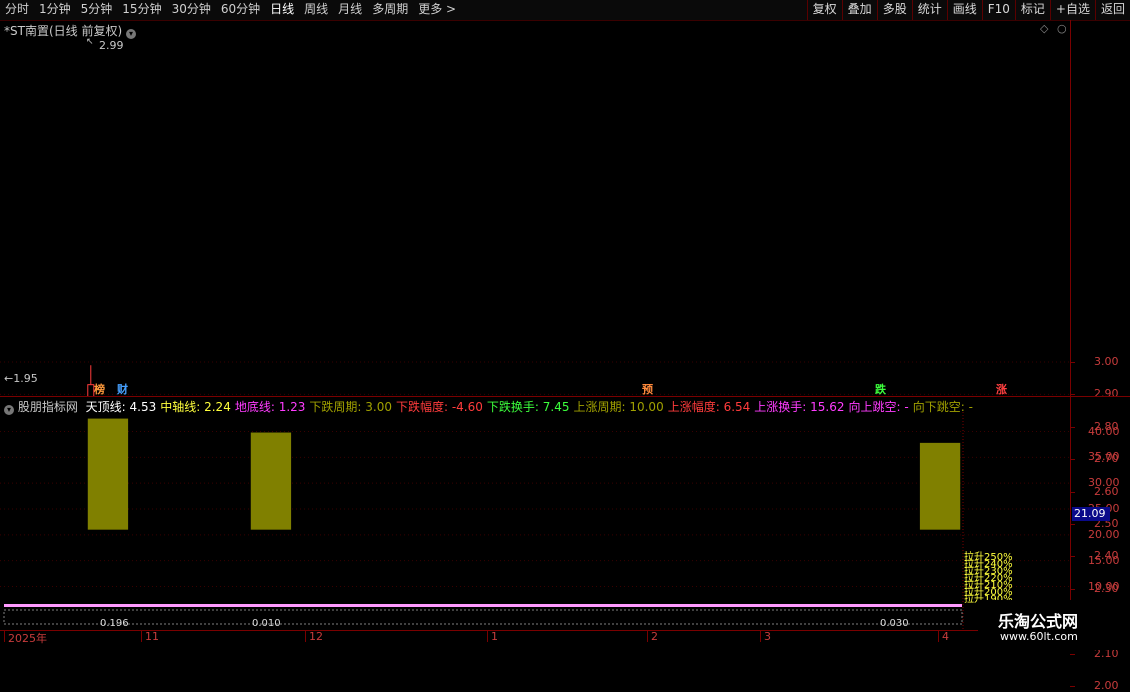 This screenshot has width=1130, height=692. Describe the element at coordinates (1072, 10) in the screenshot. I see `tool-button-7: +自选` at that location.